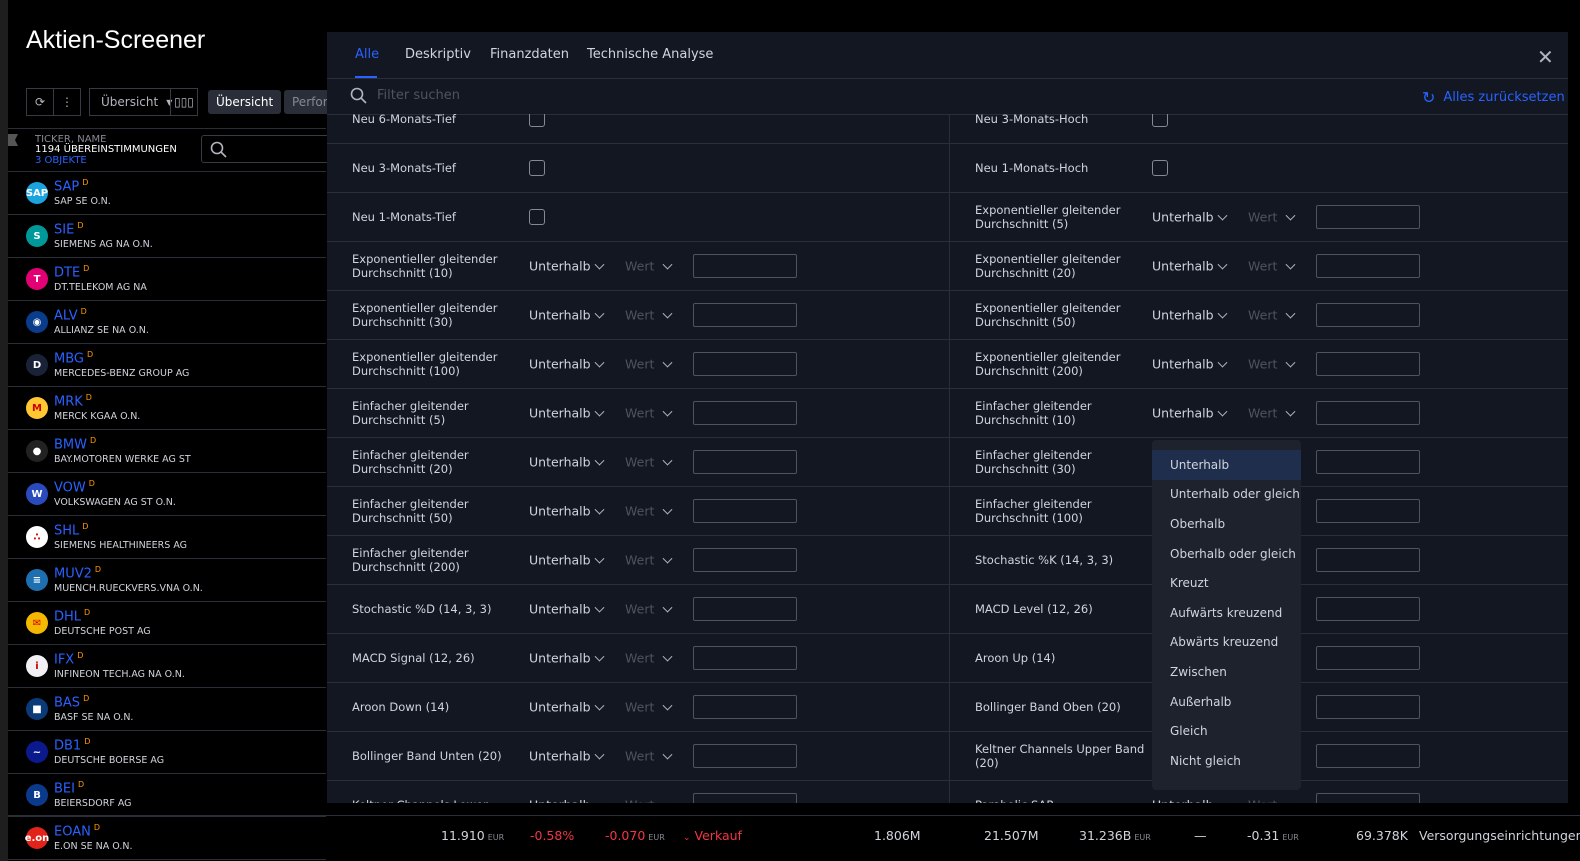 The width and height of the screenshot is (1580, 861). What do you see at coordinates (71, 272) in the screenshot?
I see `ticker-link: DTE D` at bounding box center [71, 272].